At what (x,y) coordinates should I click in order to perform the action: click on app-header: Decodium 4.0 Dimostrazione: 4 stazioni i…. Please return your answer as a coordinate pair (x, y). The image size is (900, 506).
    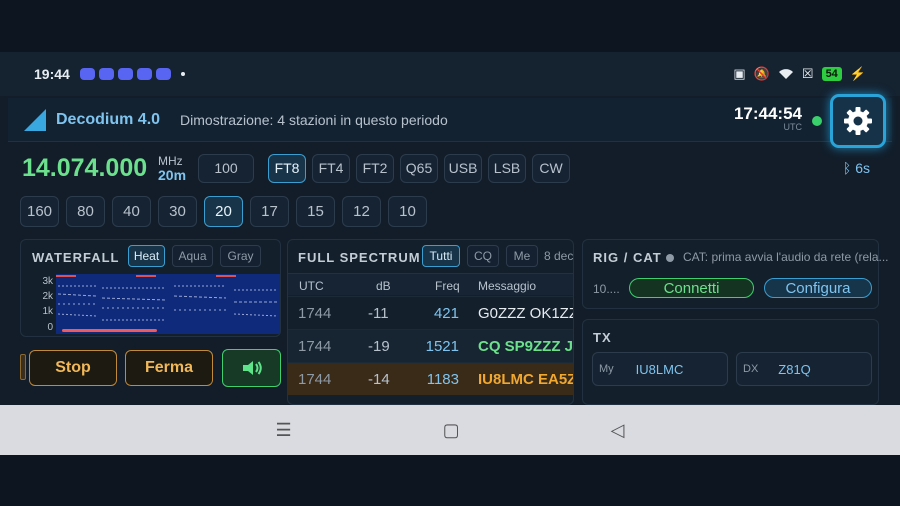
    Looking at the image, I should click on (450, 121).